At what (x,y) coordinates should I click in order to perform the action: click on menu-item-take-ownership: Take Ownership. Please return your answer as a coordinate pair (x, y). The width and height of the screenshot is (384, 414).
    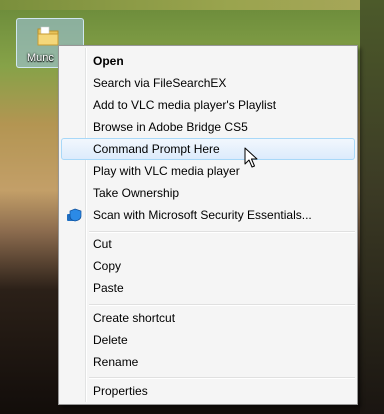
    Looking at the image, I should click on (208, 193).